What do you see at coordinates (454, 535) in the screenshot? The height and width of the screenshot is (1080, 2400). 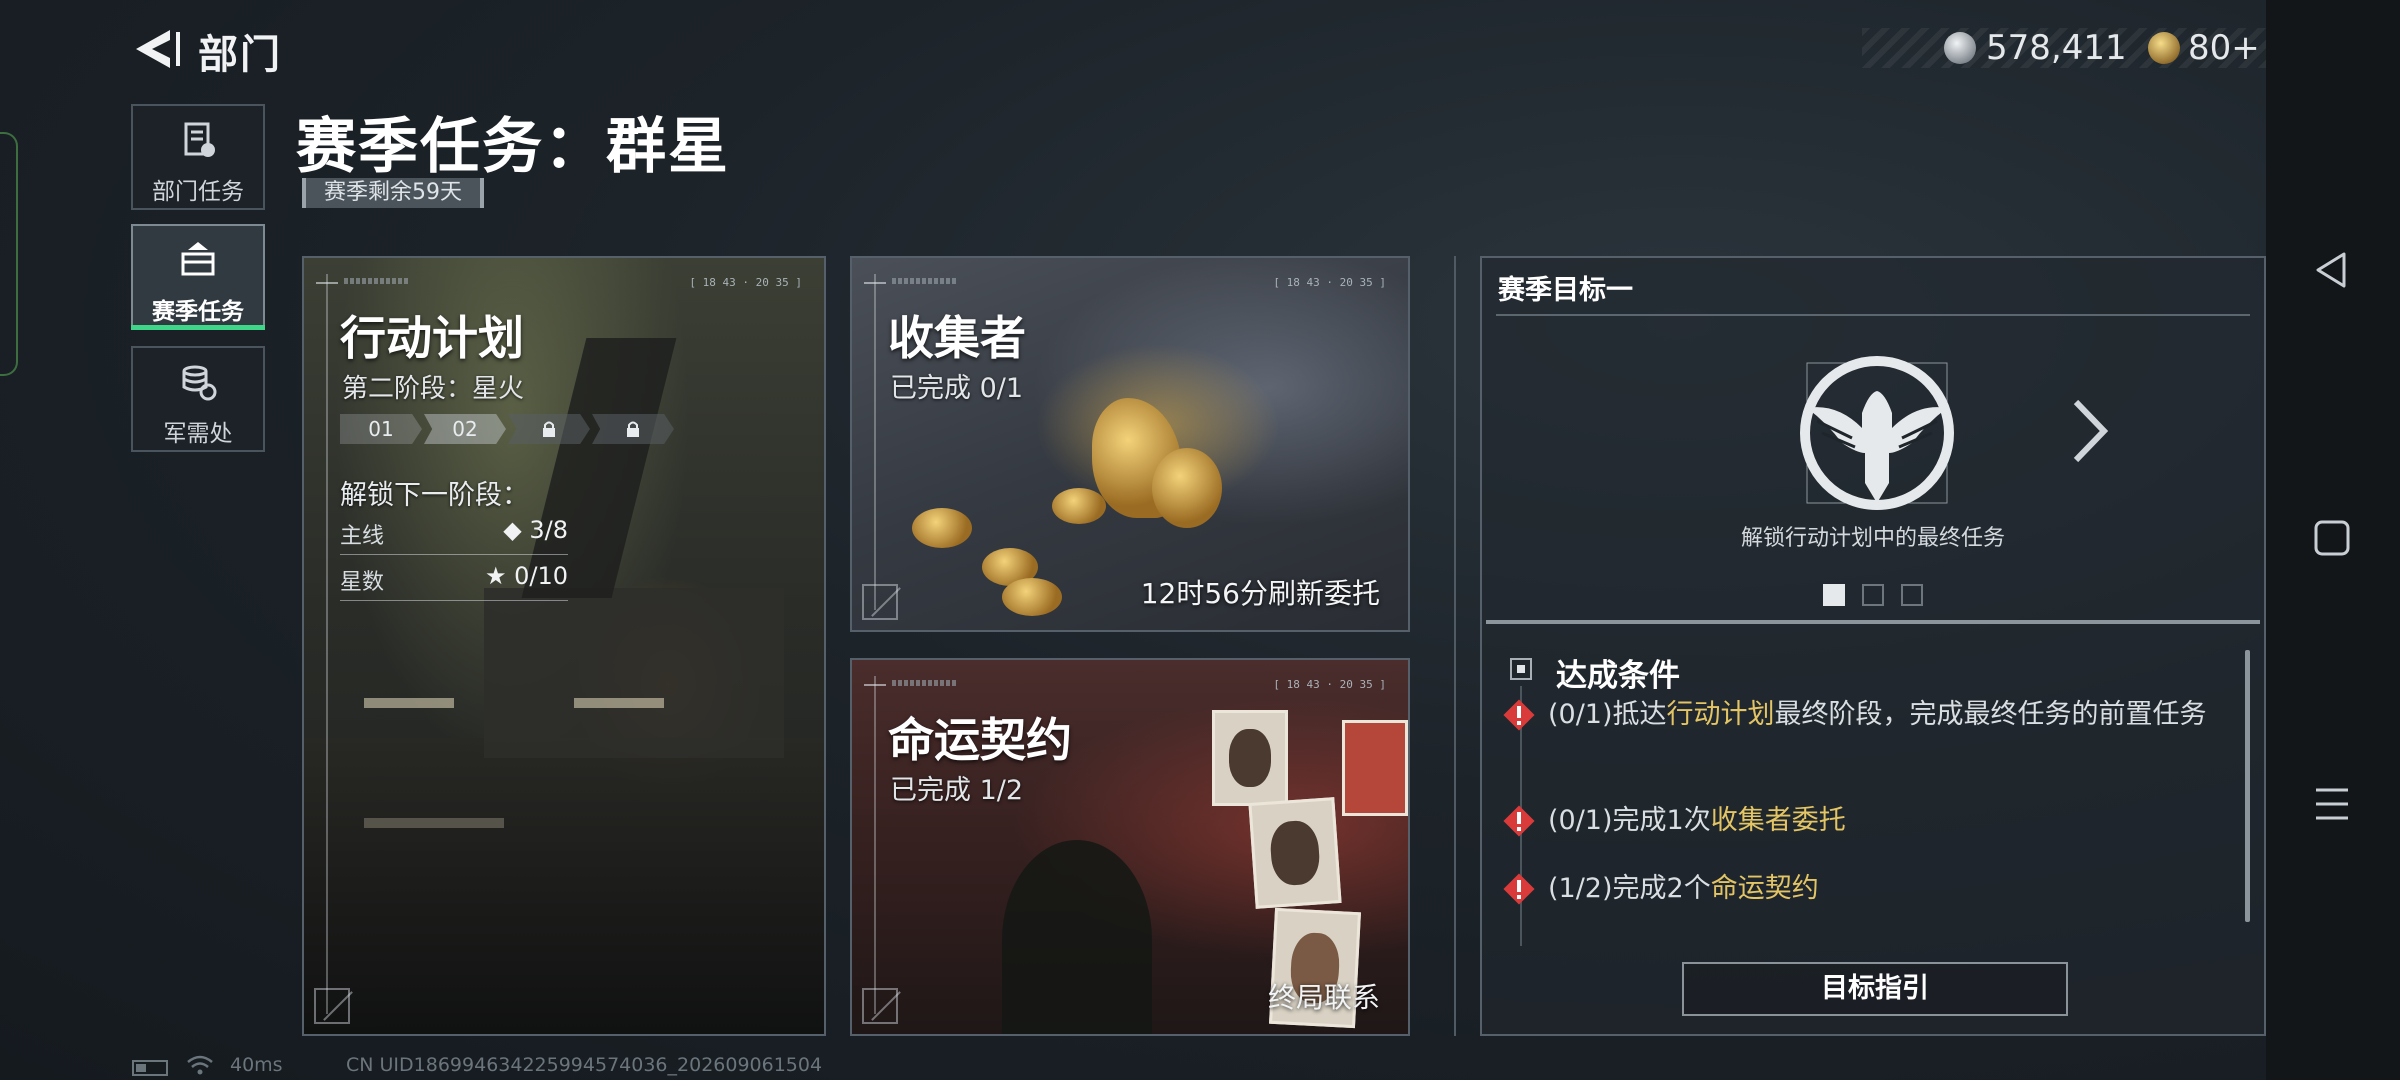 I see `progress-row-main: 主线 ◆ 3/8` at bounding box center [454, 535].